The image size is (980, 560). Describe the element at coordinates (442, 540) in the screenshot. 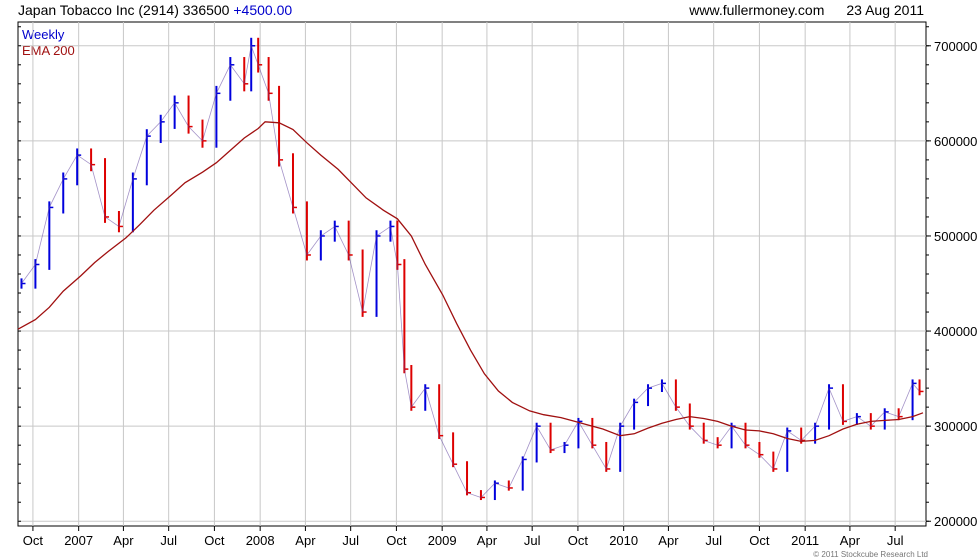

I see `x-tick-label: 2009` at that location.